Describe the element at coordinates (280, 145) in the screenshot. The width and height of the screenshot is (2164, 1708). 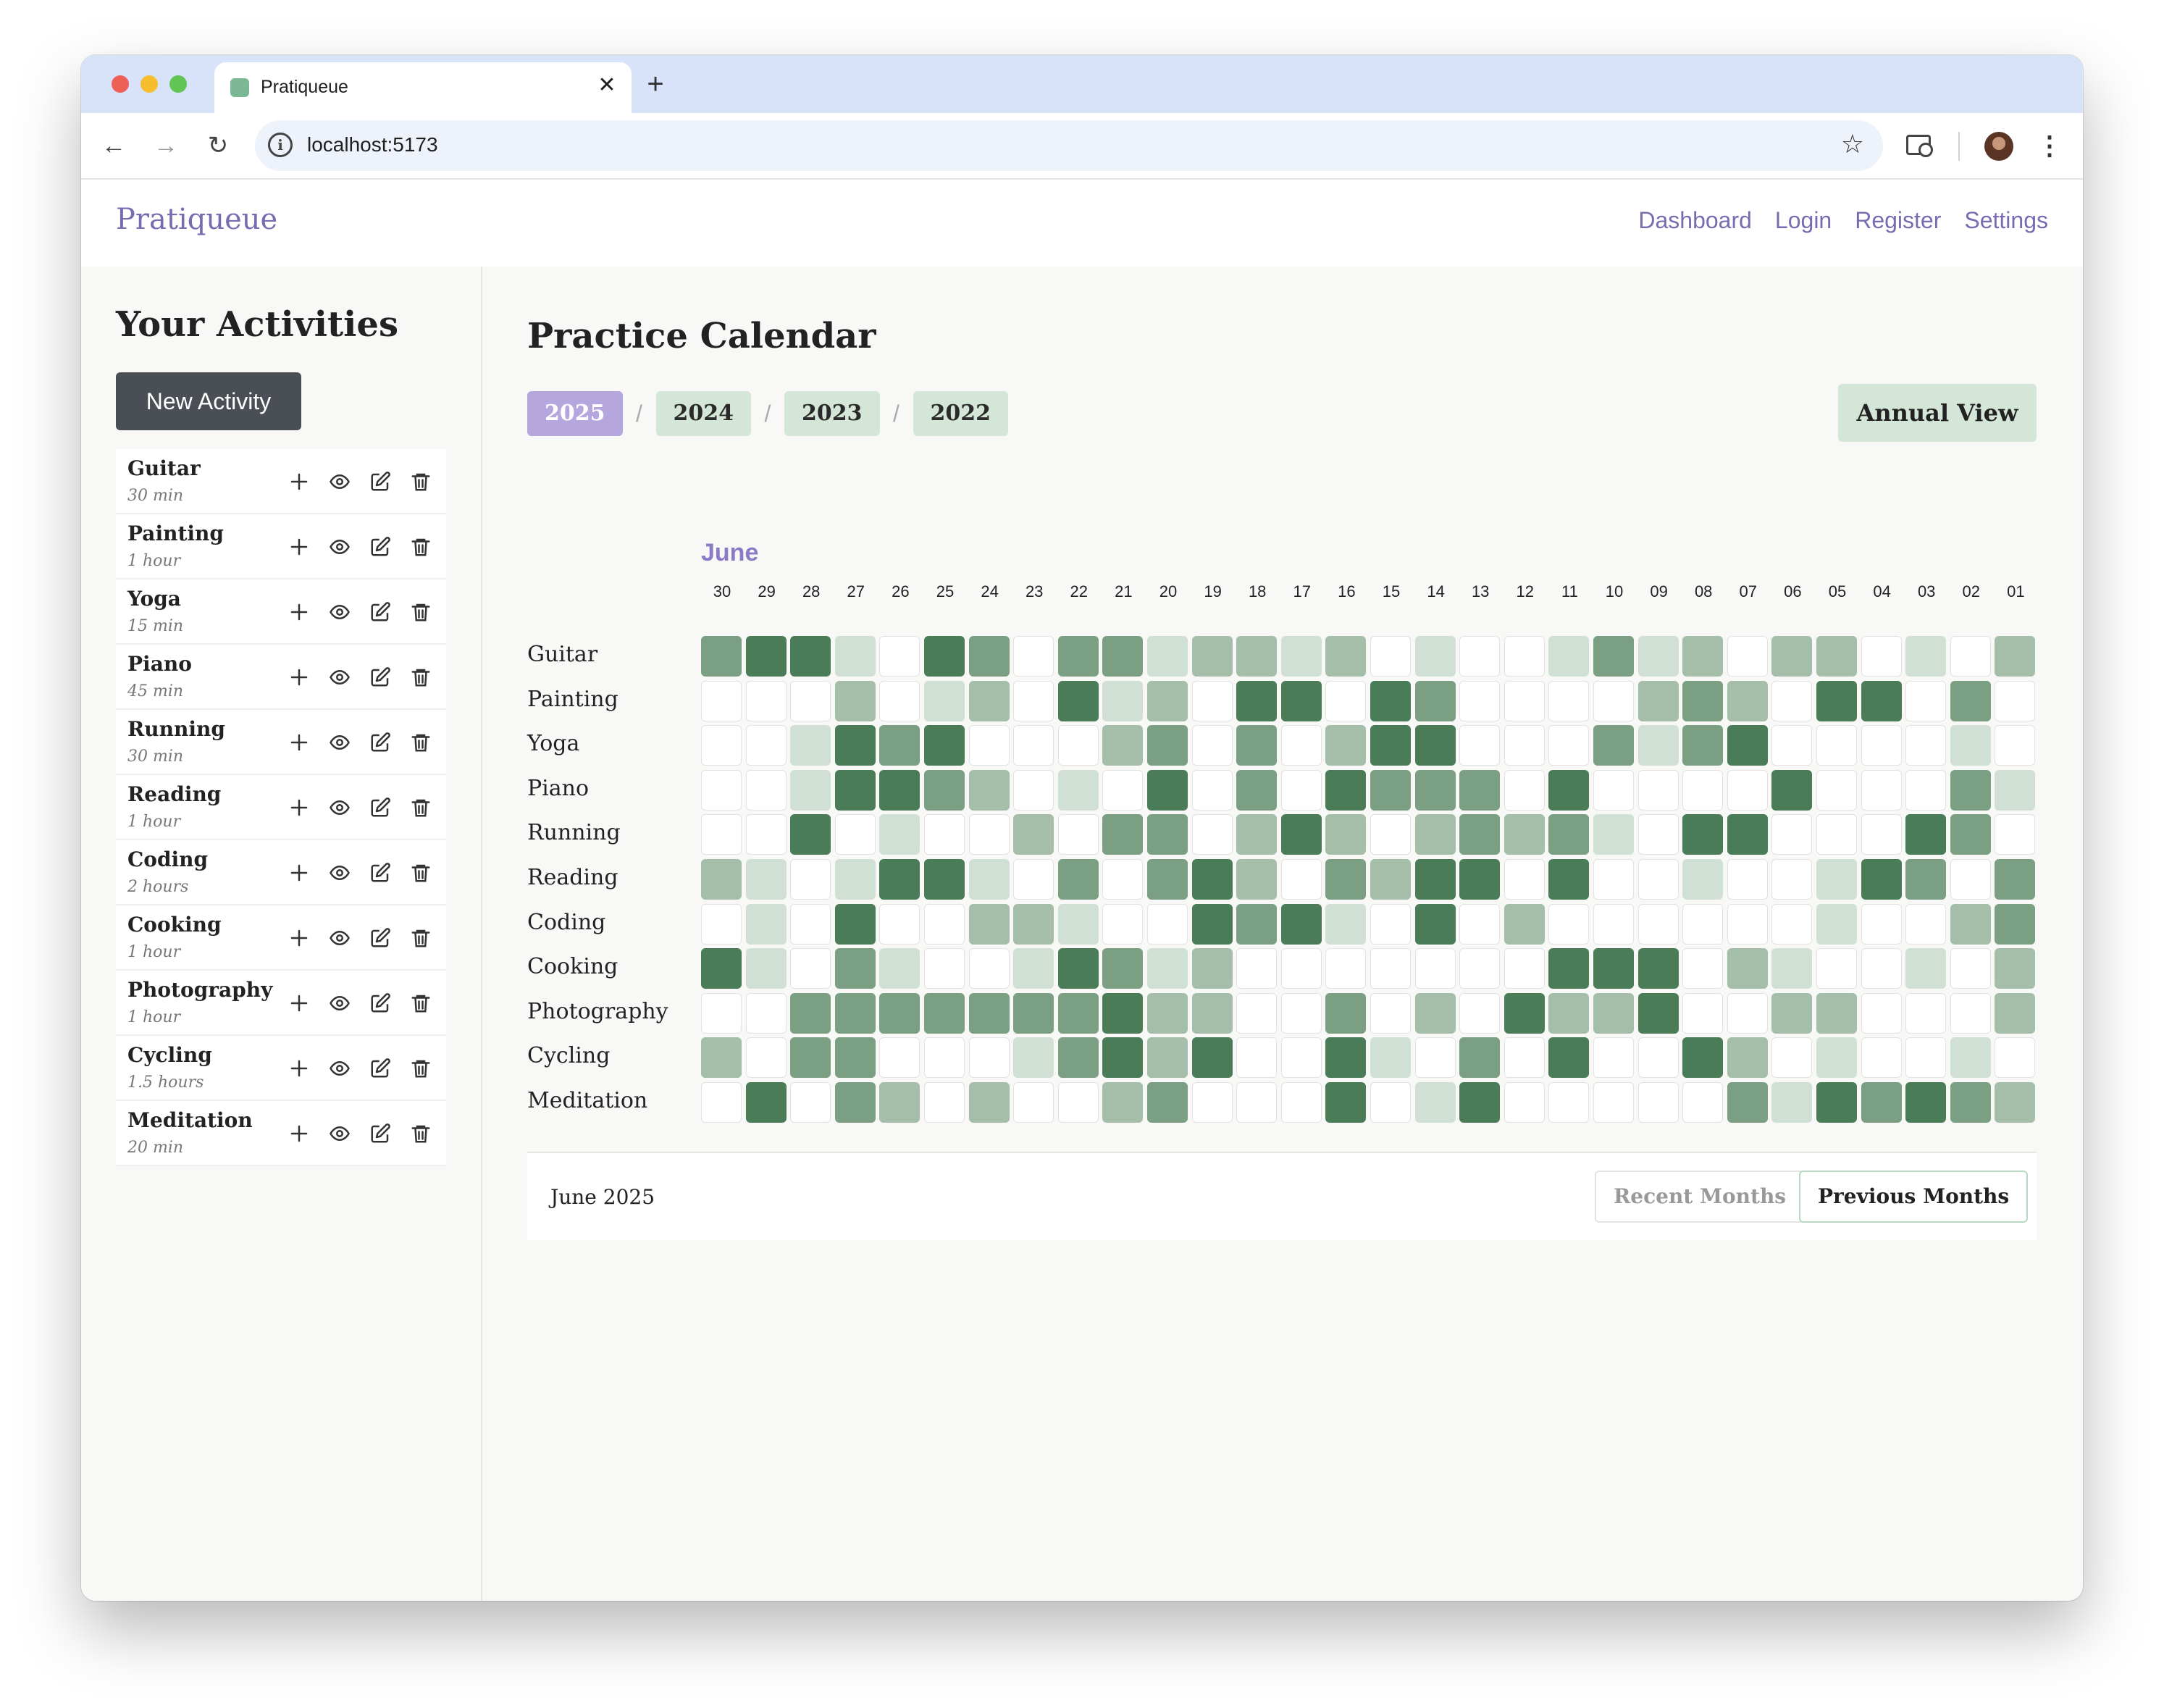
I see `site-info-icon: i` at that location.